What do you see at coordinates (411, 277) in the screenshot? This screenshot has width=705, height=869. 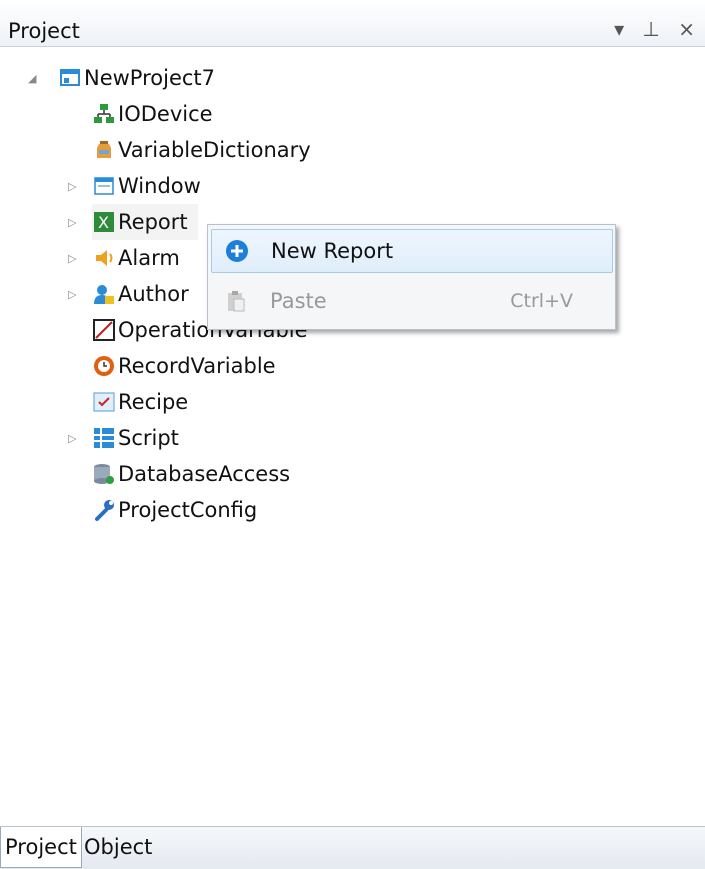 I see `context-menu: New Report Paste Ctrl+V` at bounding box center [411, 277].